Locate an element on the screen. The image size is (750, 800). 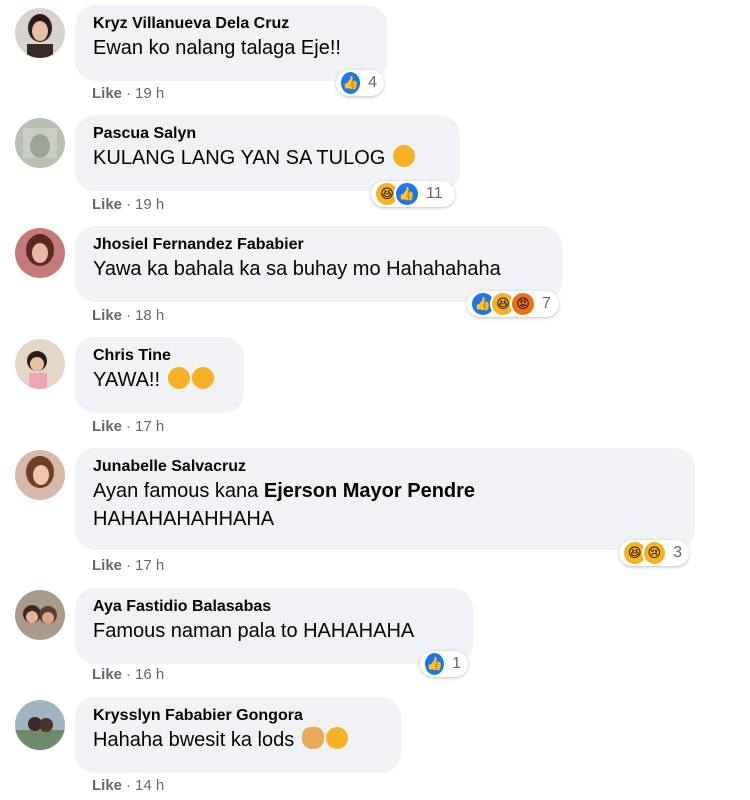
comment-text: Ewan ko nalang talaga Eje!! is located at coordinates (217, 48).